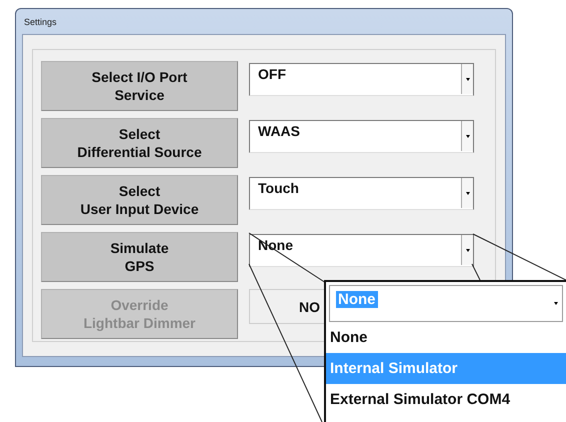 Image resolution: width=566 pixels, height=422 pixels. What do you see at coordinates (361, 136) in the screenshot?
I see `dropdown-field: WAAS` at bounding box center [361, 136].